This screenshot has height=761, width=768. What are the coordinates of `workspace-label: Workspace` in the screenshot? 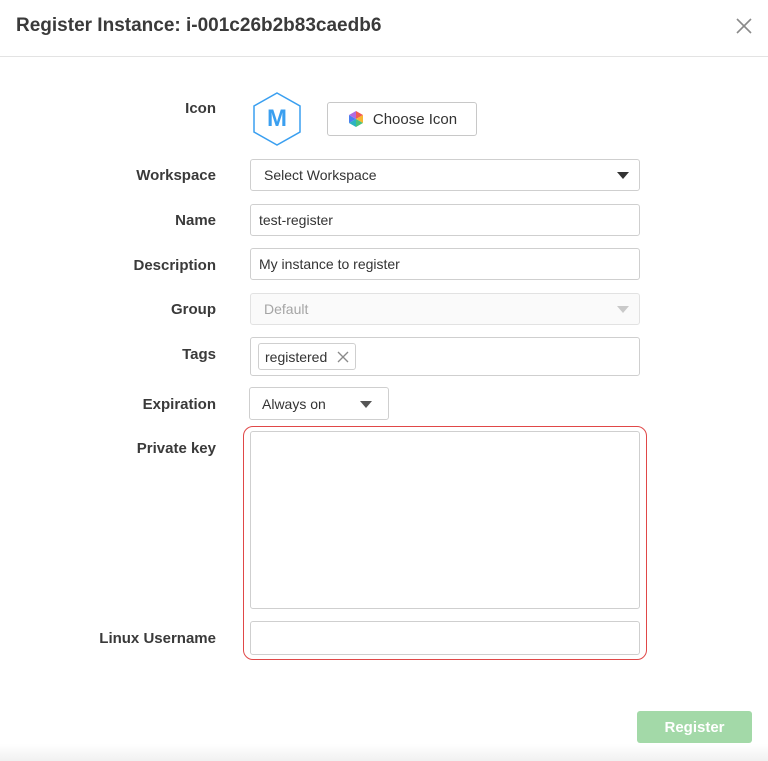 It's located at (176, 175).